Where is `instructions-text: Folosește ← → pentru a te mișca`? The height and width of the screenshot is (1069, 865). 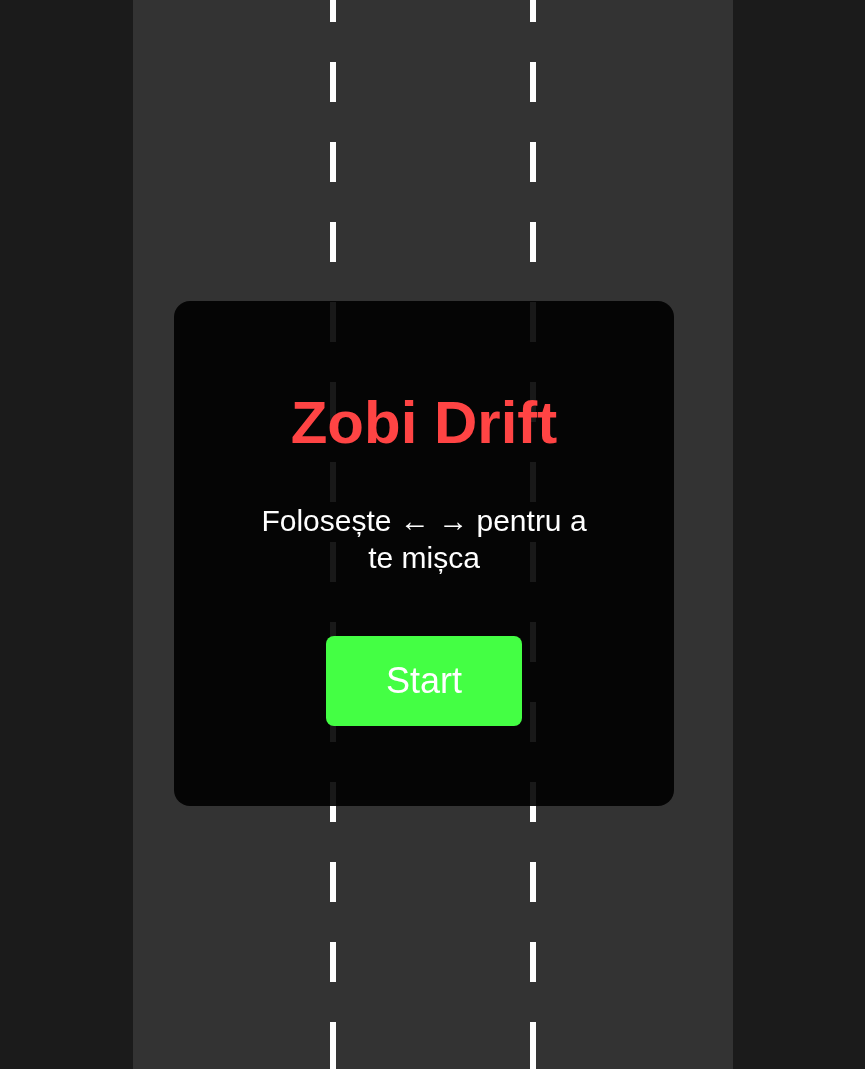
instructions-text: Folosește ← → pentru a te mișca is located at coordinates (424, 539).